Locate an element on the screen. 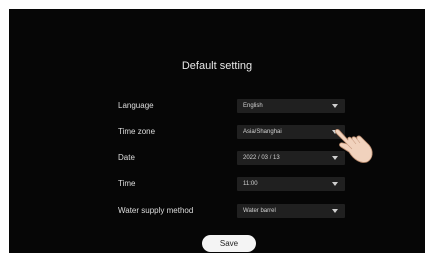 The image size is (434, 262). language-value: English is located at coordinates (253, 106).